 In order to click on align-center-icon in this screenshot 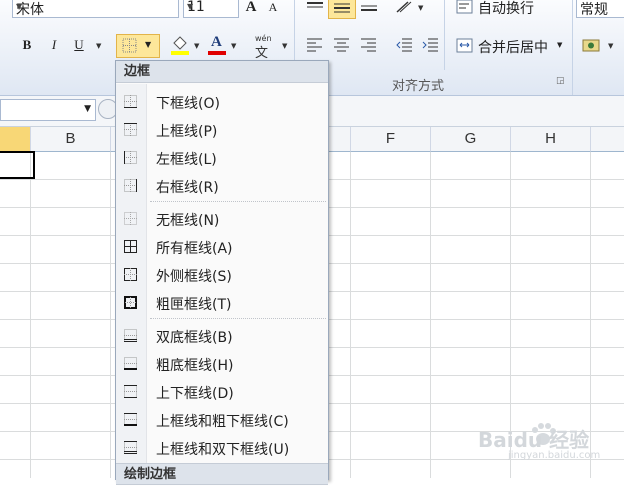, I will do `click(342, 45)`.